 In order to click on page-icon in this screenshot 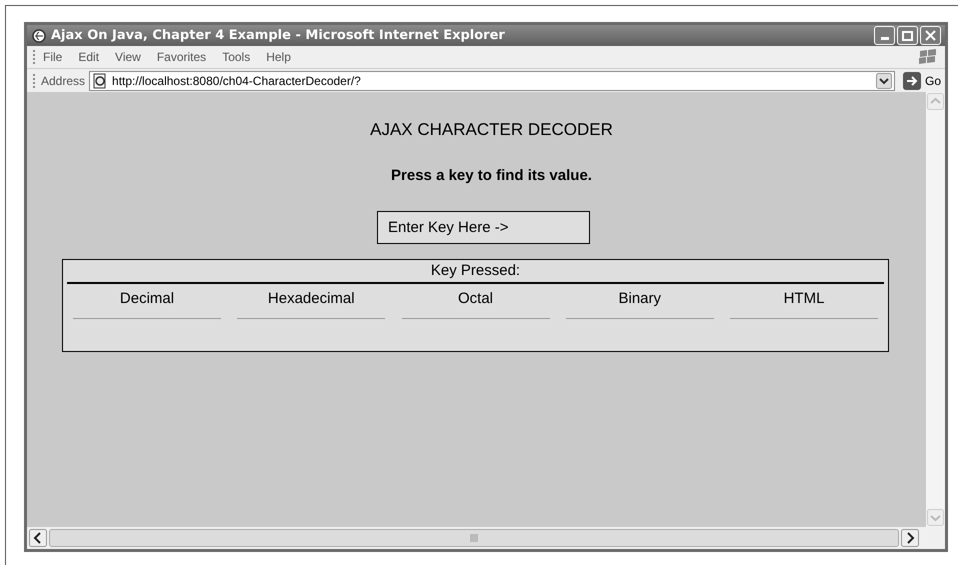, I will do `click(100, 80)`.